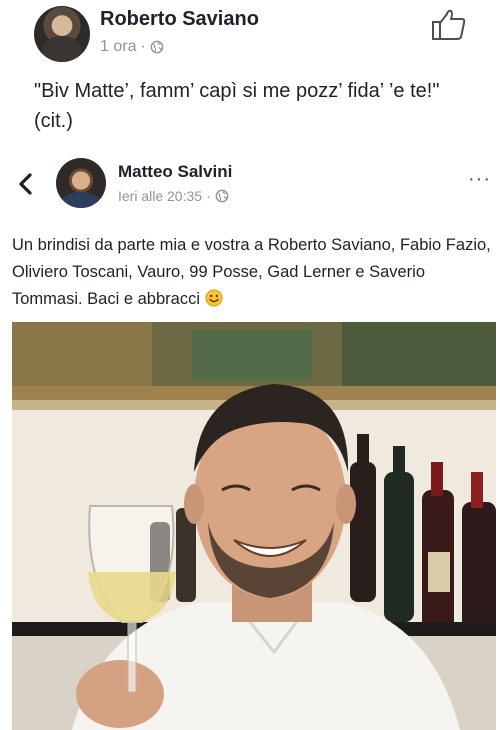  I want to click on author-name: Roberto Saviano, so click(179, 19).